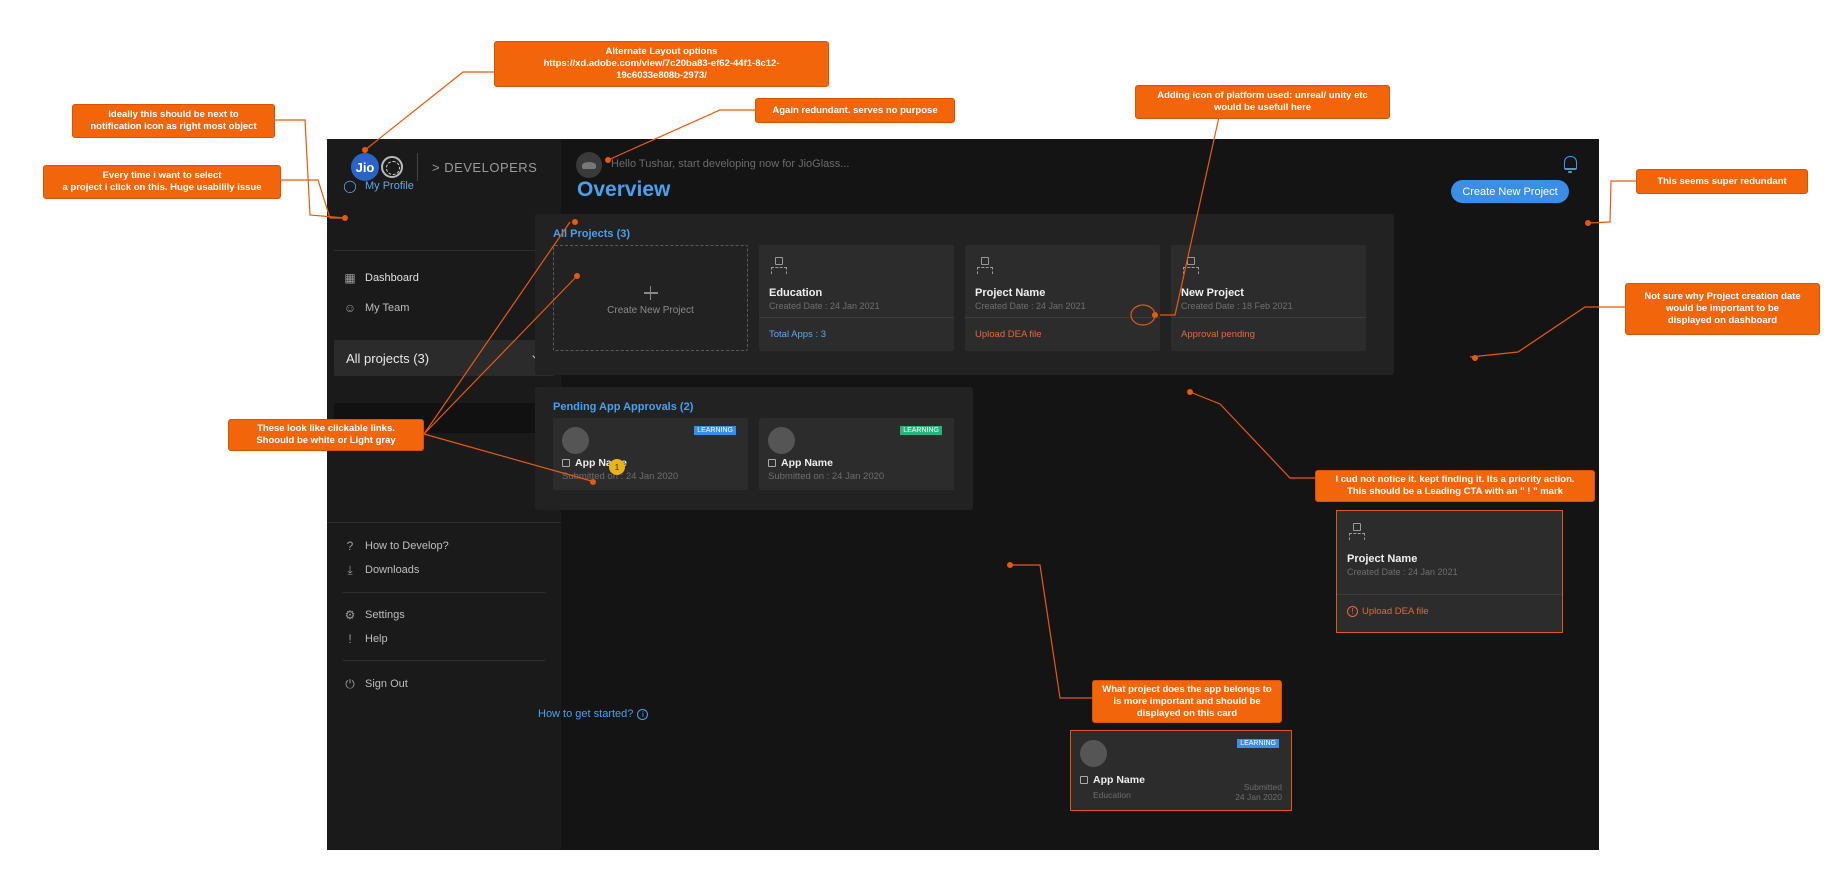 Image resolution: width=1847 pixels, height=883 pixels. What do you see at coordinates (591, 234) in the screenshot?
I see `all-projects-title: All Projects (3)` at bounding box center [591, 234].